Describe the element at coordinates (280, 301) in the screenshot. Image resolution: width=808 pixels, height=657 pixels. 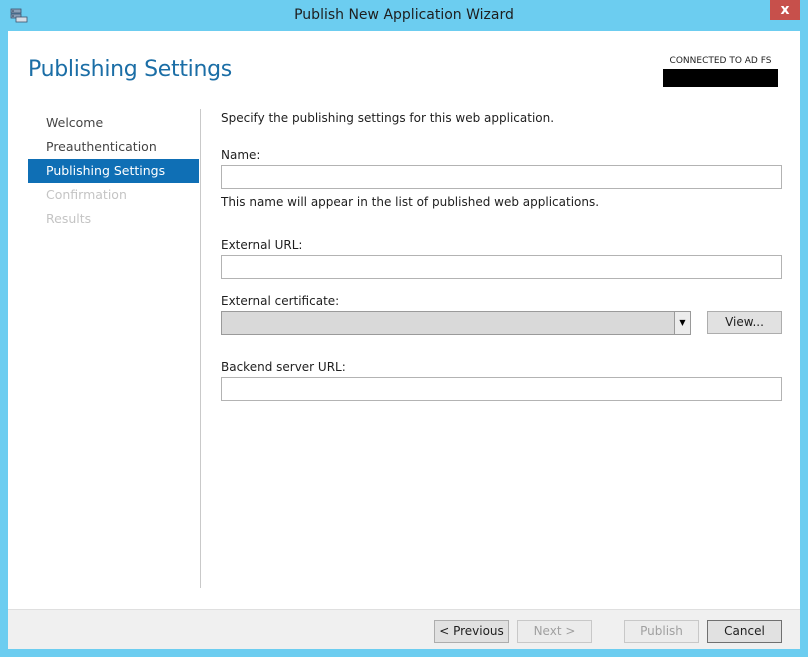
I see `external-certificate-label: External certificate:` at that location.